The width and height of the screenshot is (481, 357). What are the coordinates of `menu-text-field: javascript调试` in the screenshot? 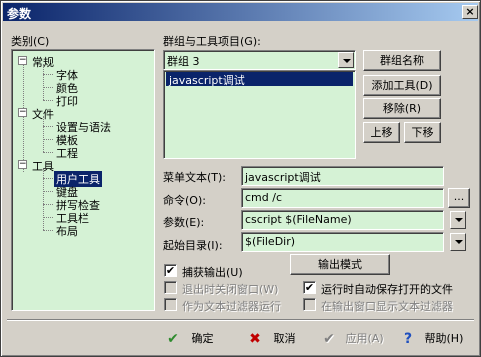 It's located at (342, 176).